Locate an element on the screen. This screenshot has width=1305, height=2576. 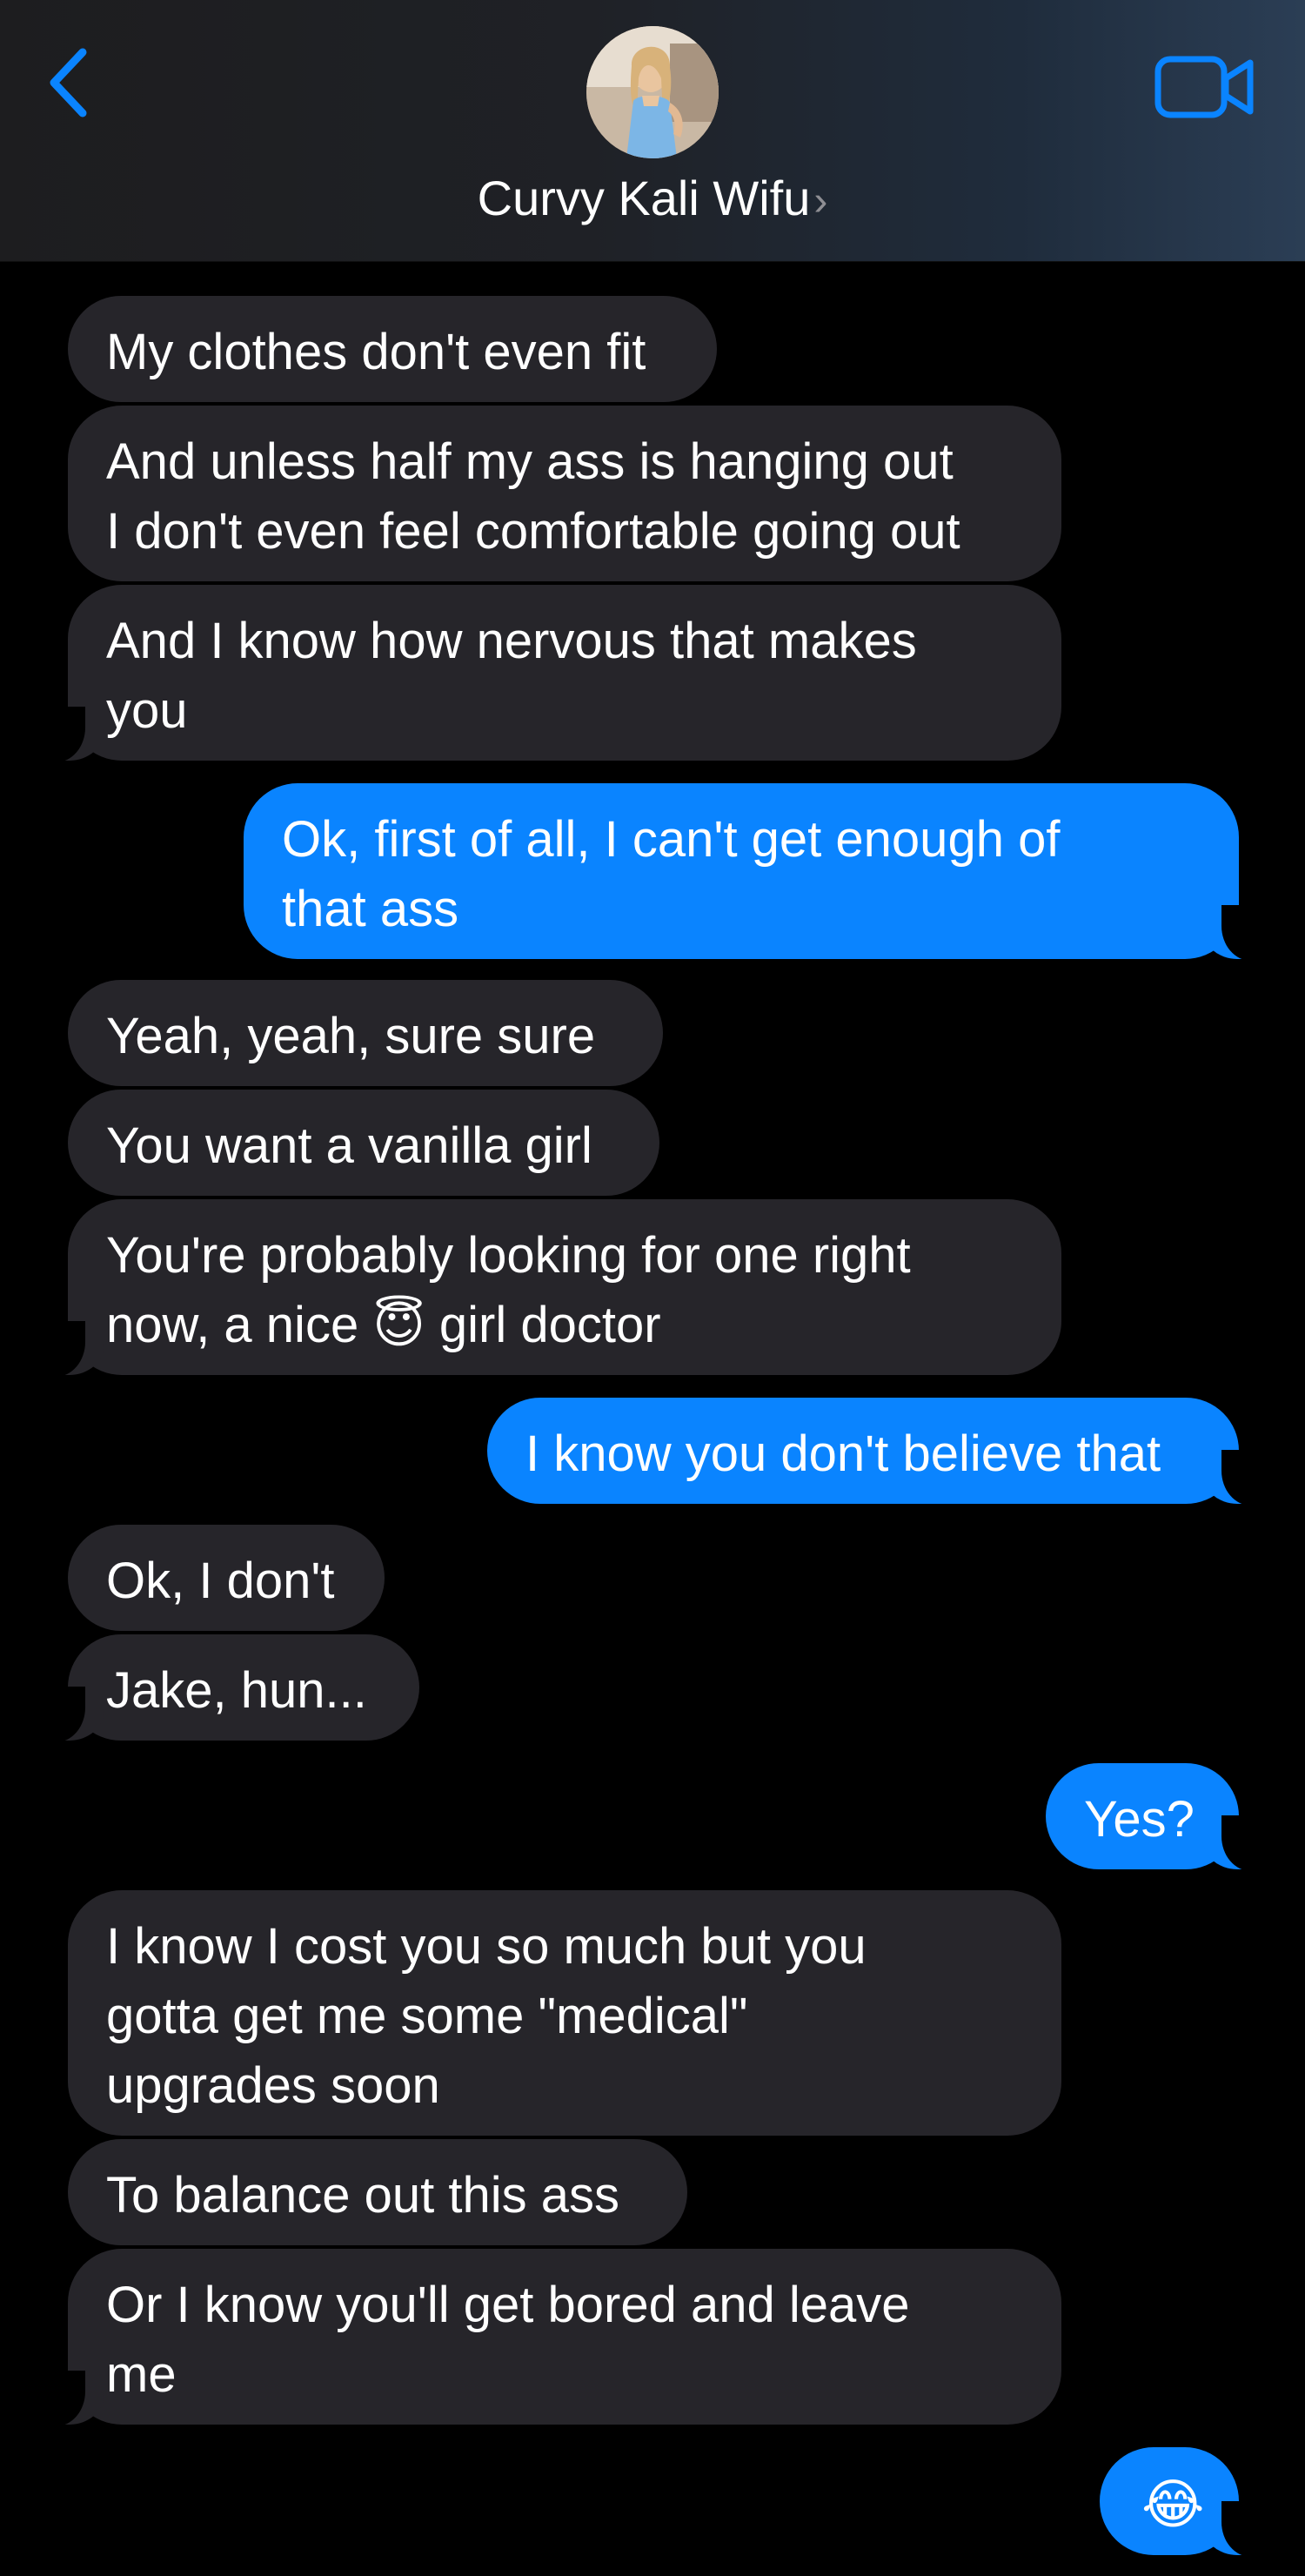
incoming-message: Ok, I don't is located at coordinates (226, 1578).